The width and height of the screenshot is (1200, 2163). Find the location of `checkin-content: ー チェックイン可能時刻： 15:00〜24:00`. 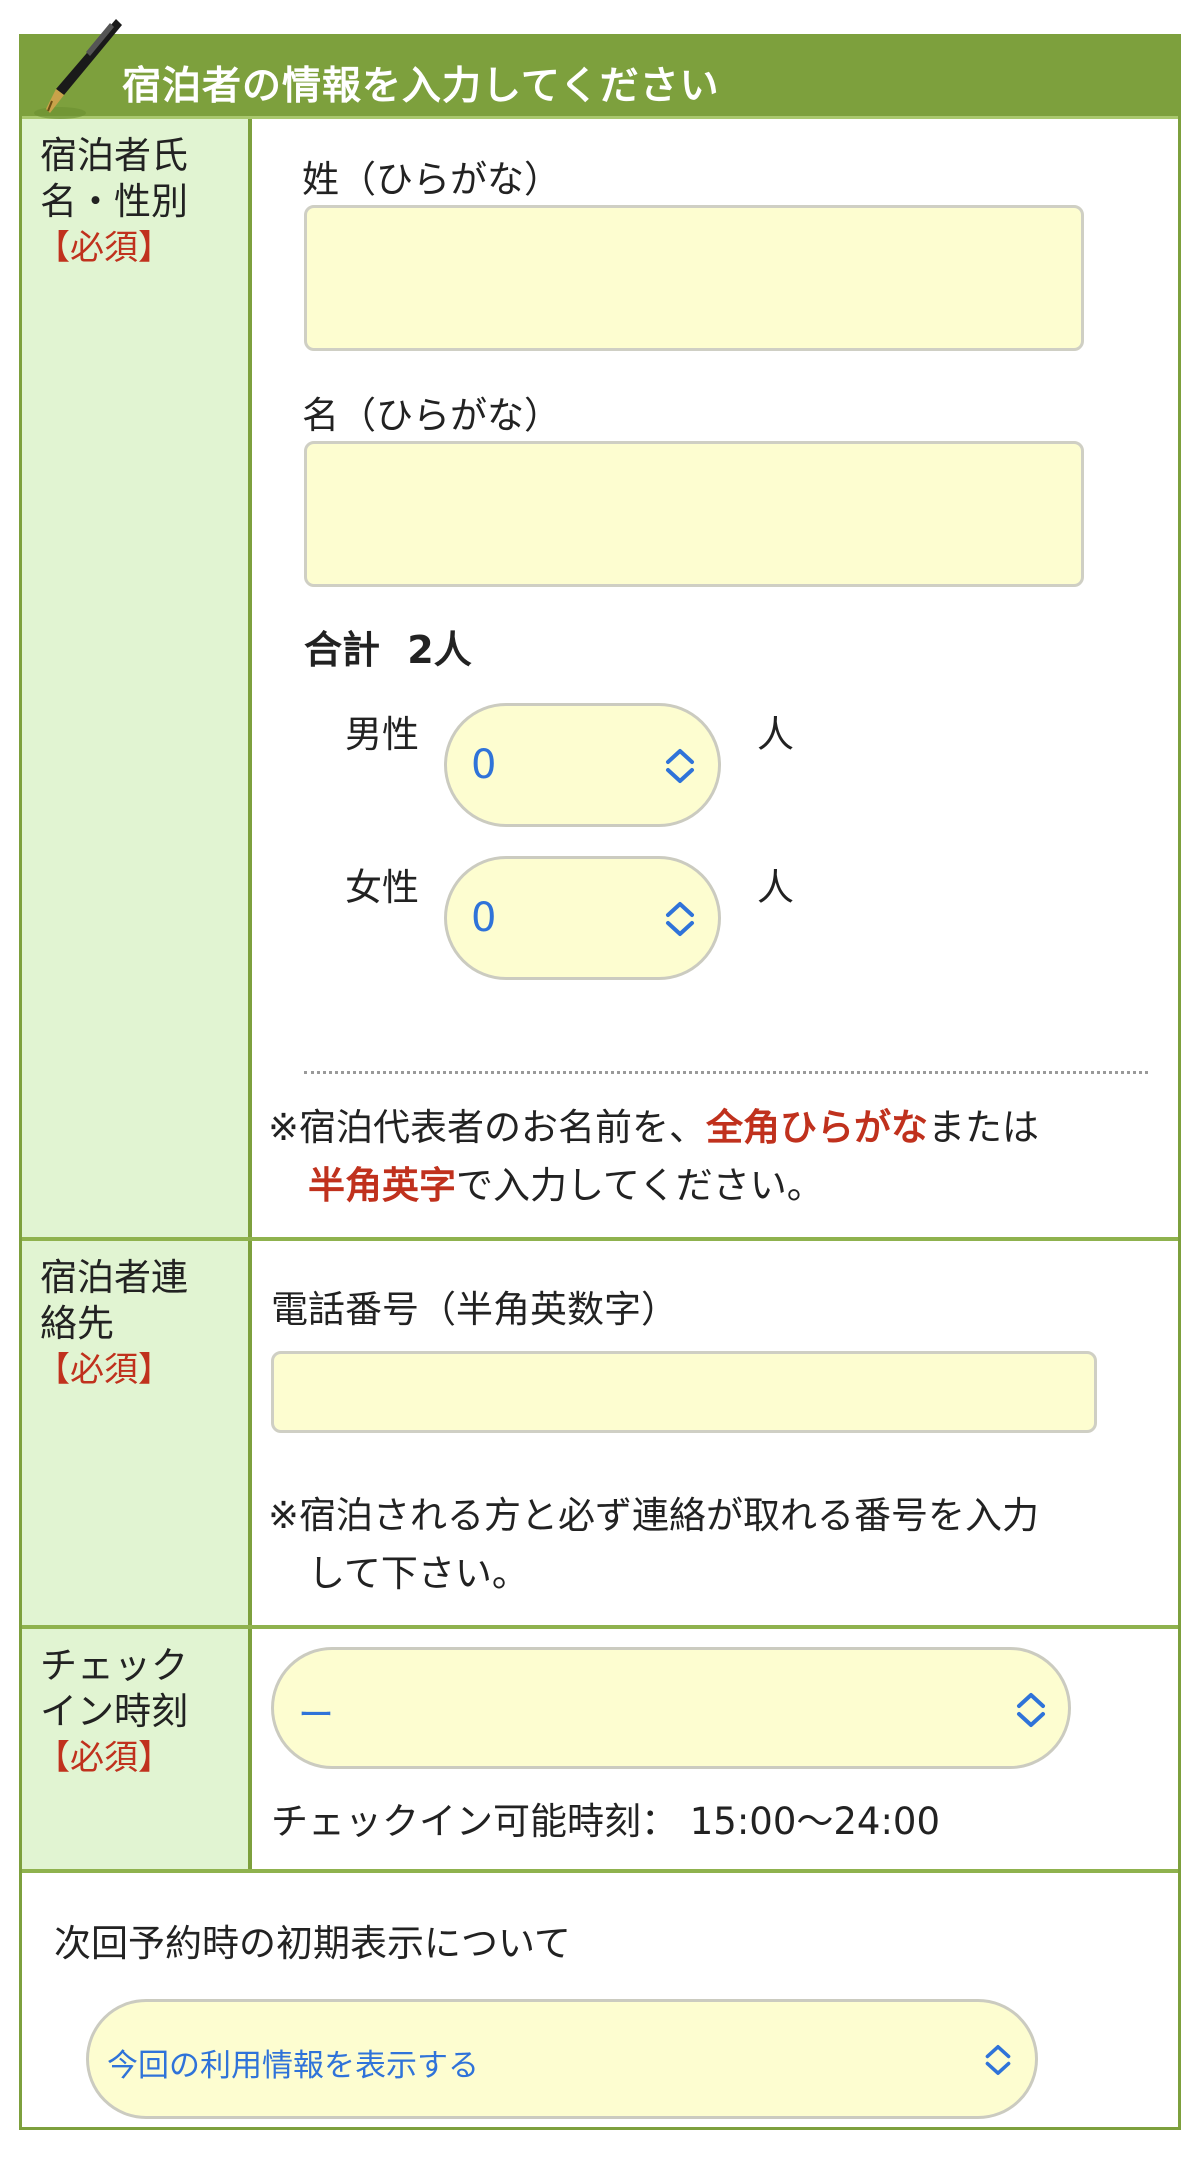

checkin-content: ー チェックイン可能時刻： 15:00〜24:00 is located at coordinates (715, 1749).